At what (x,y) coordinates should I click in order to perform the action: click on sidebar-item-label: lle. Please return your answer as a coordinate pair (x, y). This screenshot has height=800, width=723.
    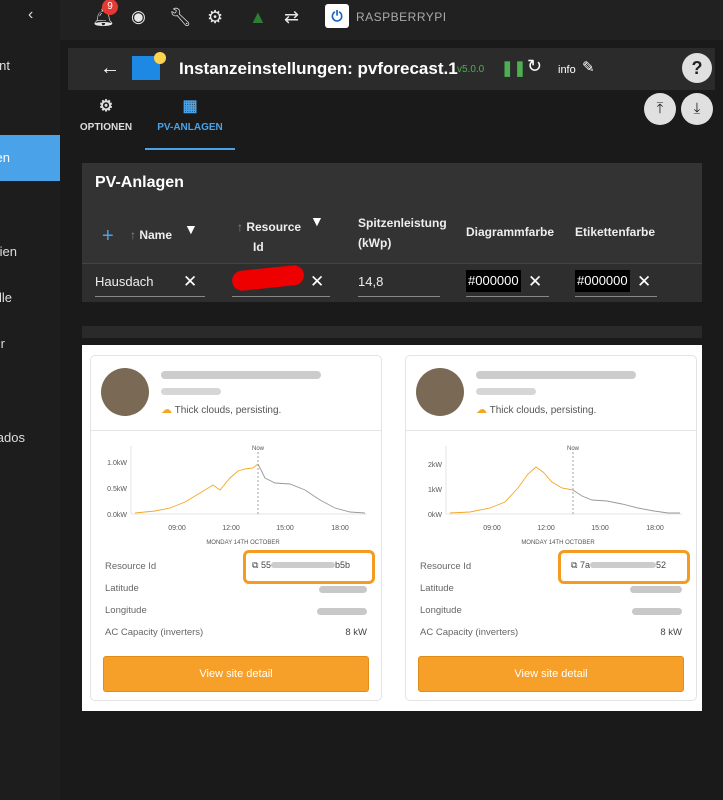
    Looking at the image, I should click on (6, 297).